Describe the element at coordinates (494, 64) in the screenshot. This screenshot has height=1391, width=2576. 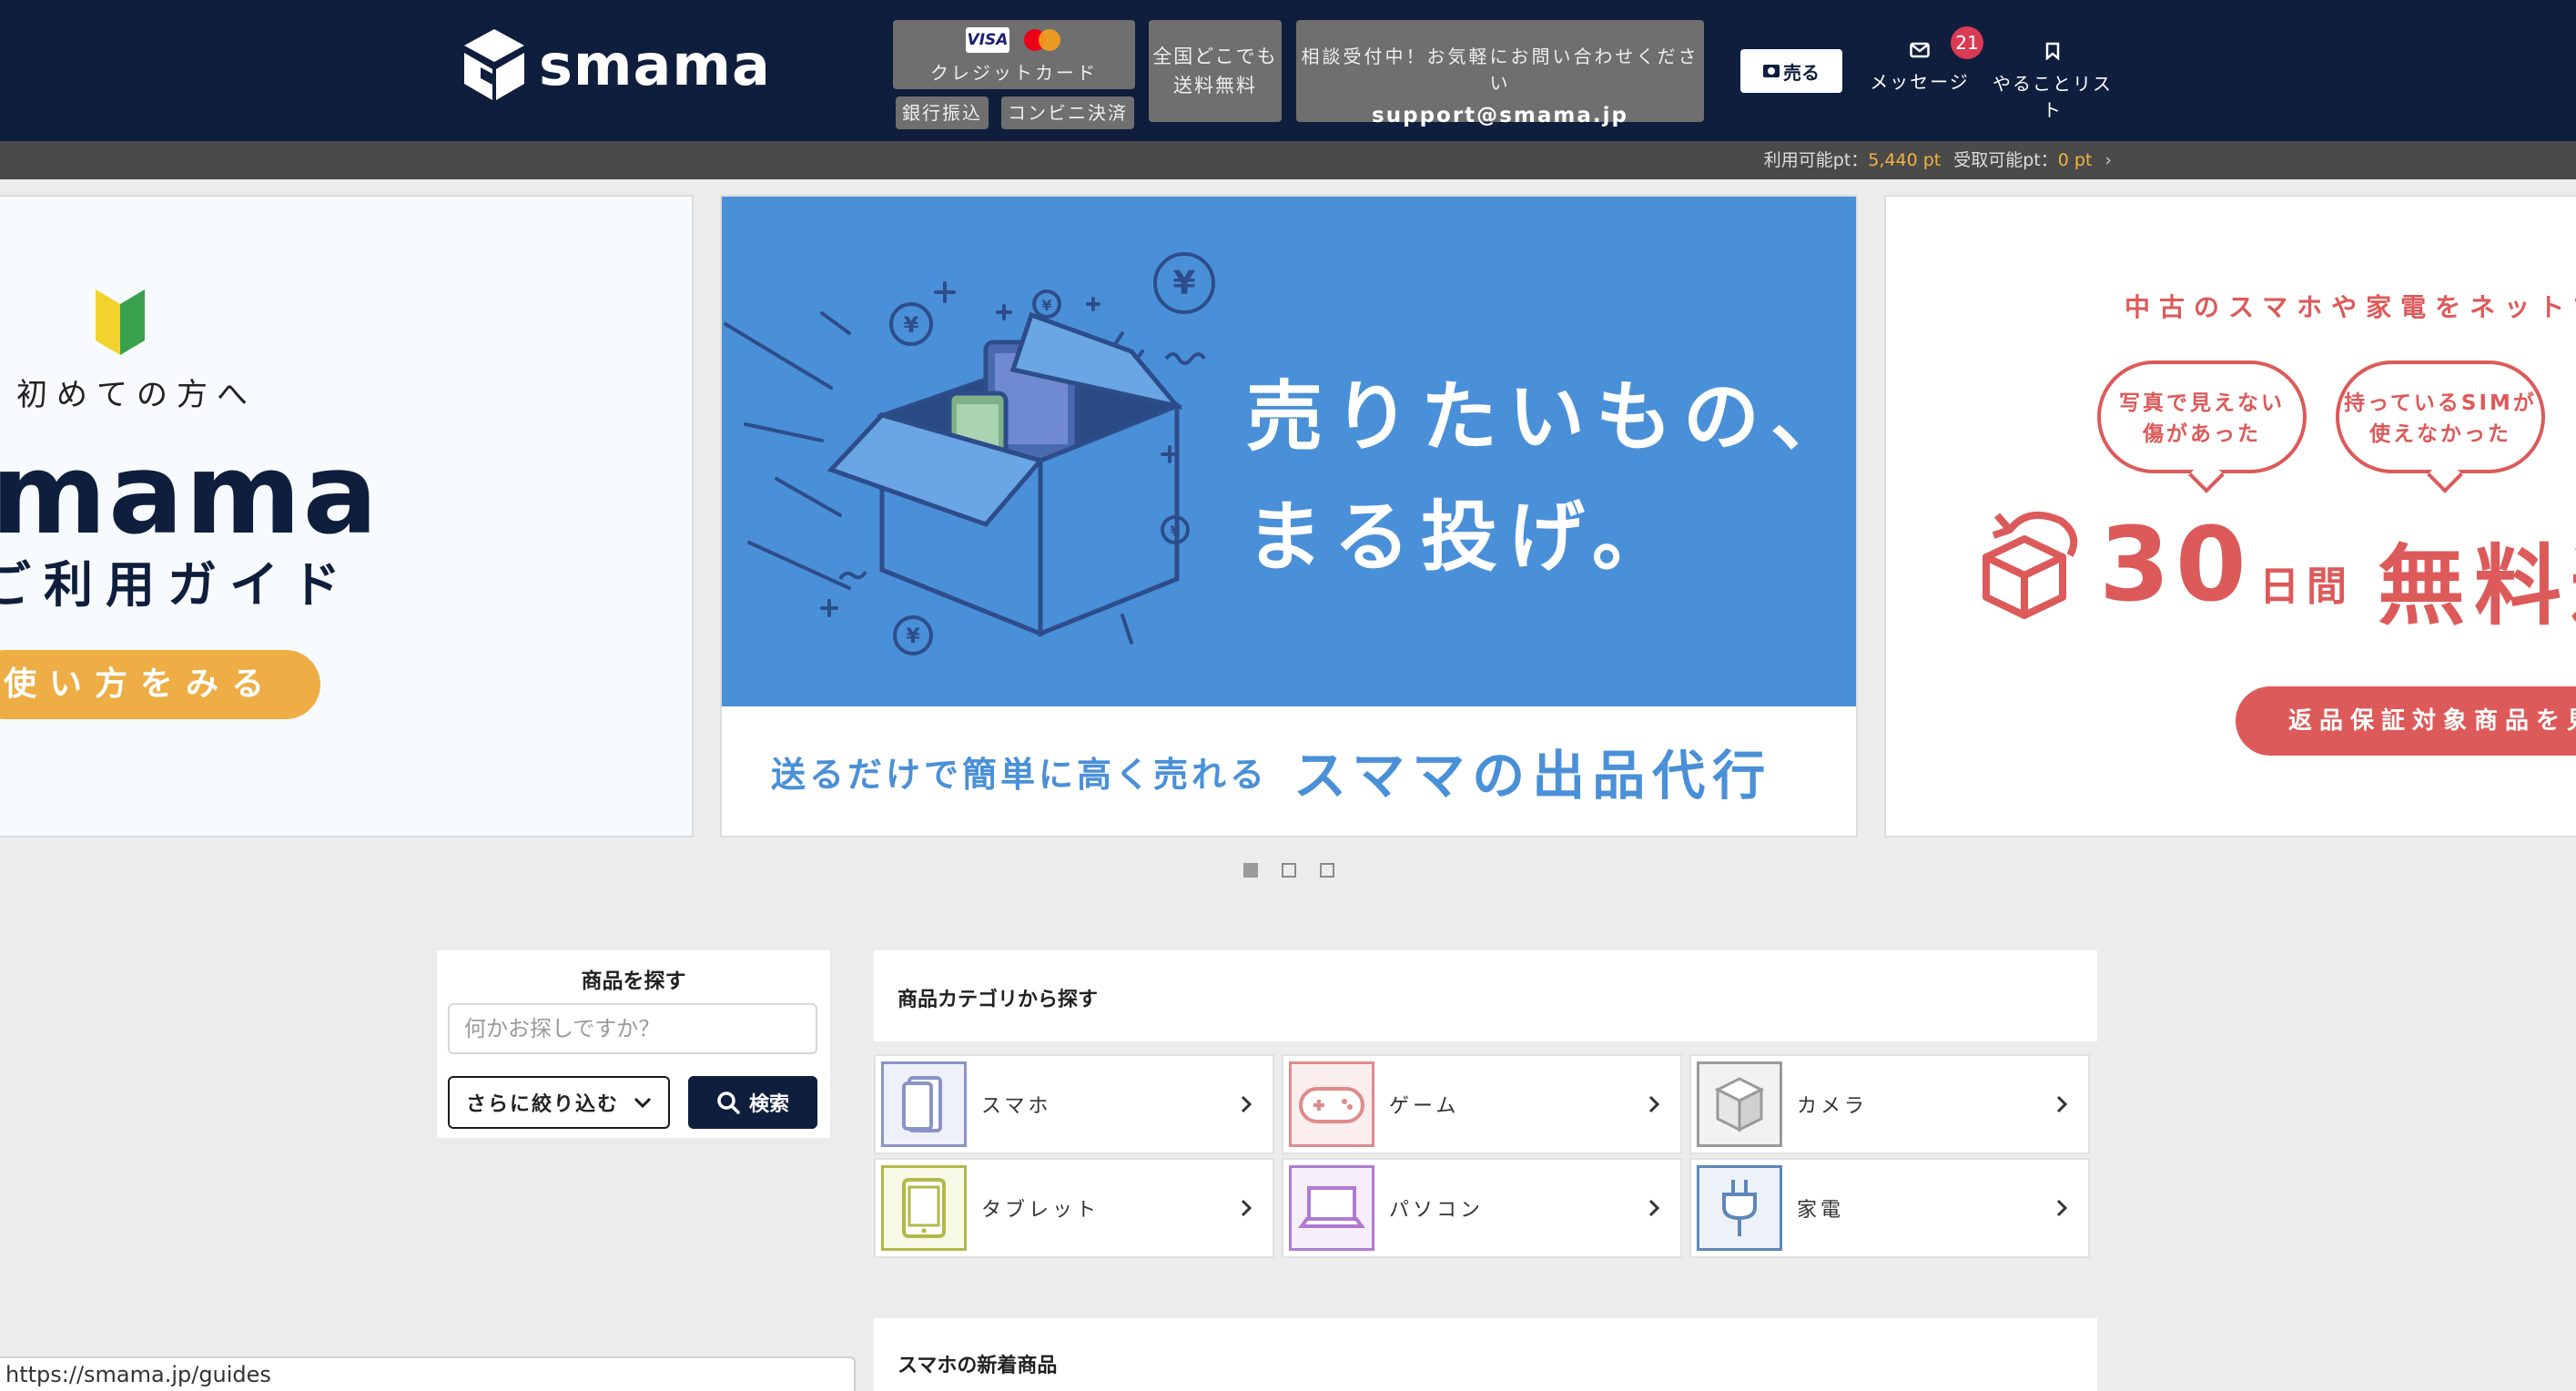
I see `logo-cube-icon` at that location.